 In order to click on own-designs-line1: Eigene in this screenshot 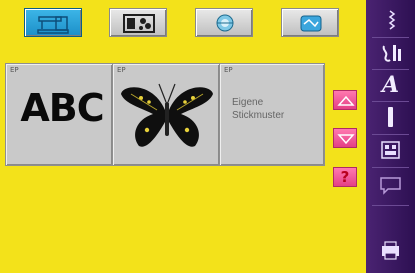, I will do `click(248, 102)`.